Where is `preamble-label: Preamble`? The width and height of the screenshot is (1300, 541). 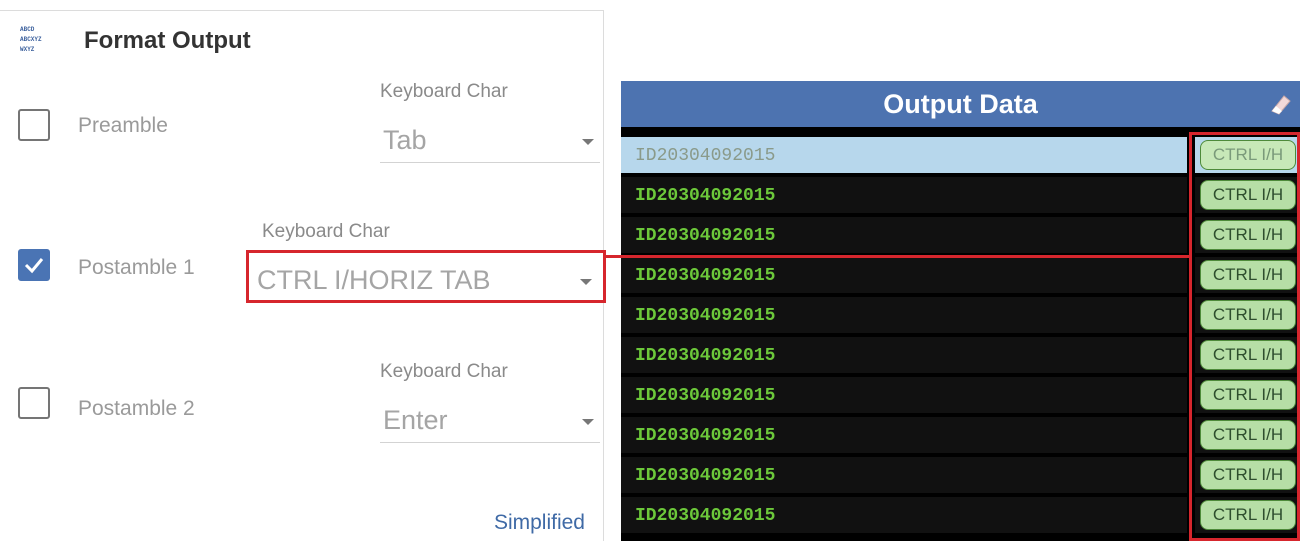
preamble-label: Preamble is located at coordinates (123, 125).